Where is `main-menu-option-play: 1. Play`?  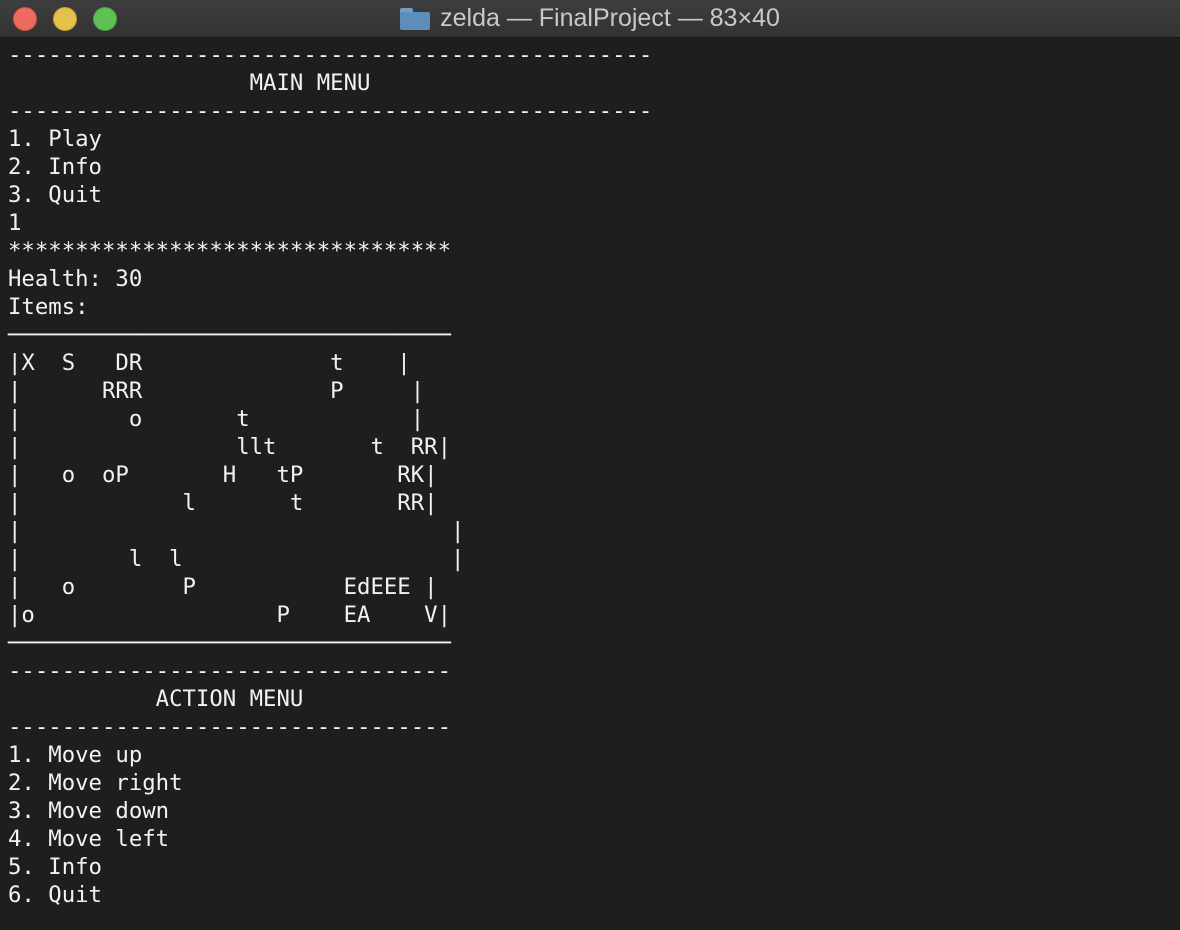 main-menu-option-play: 1. Play is located at coordinates (55, 139).